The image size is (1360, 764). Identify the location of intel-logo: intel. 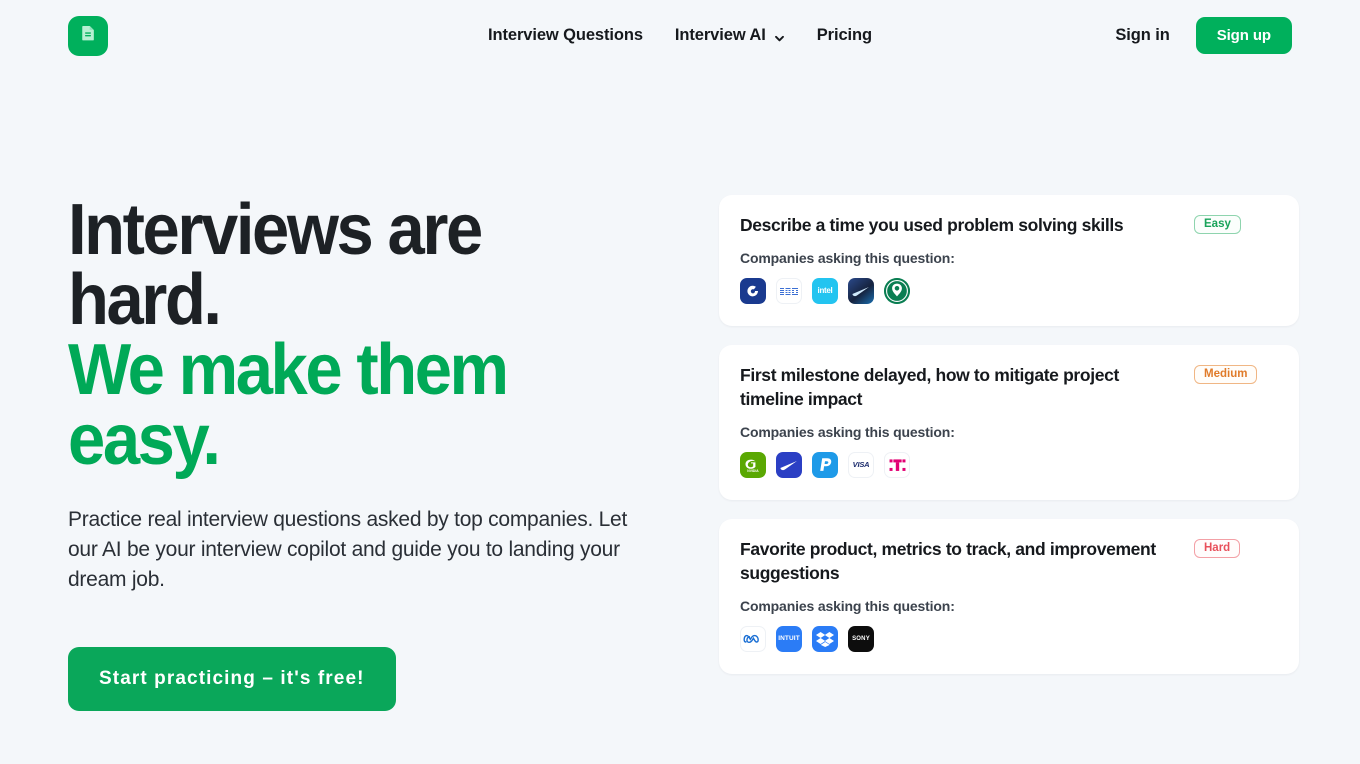
(825, 291).